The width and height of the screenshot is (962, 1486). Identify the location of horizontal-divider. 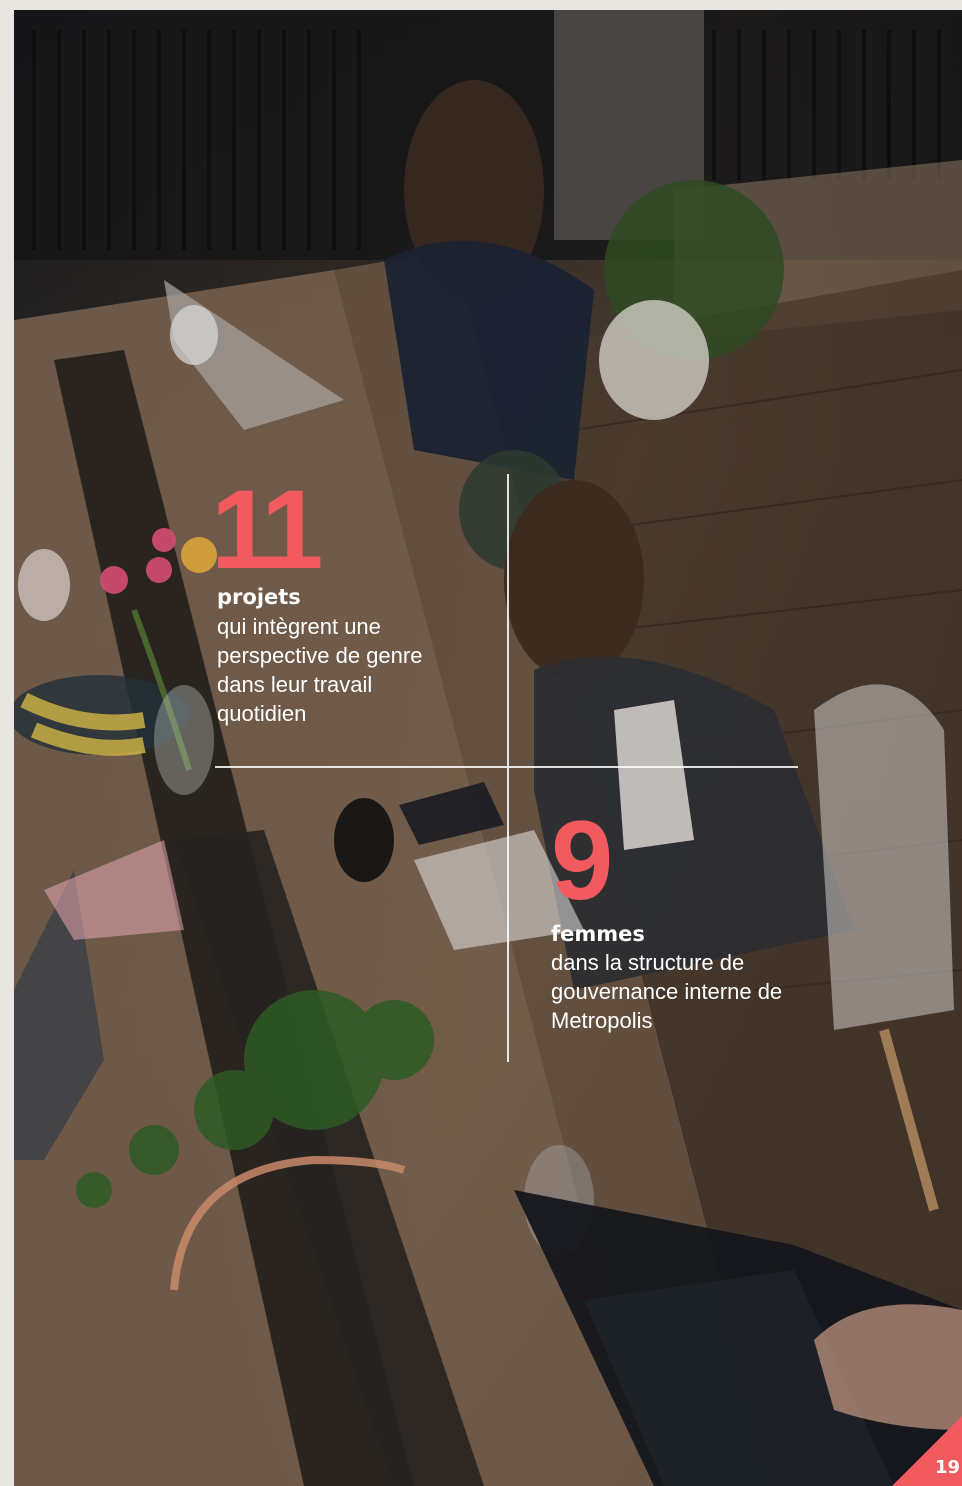
(506, 767).